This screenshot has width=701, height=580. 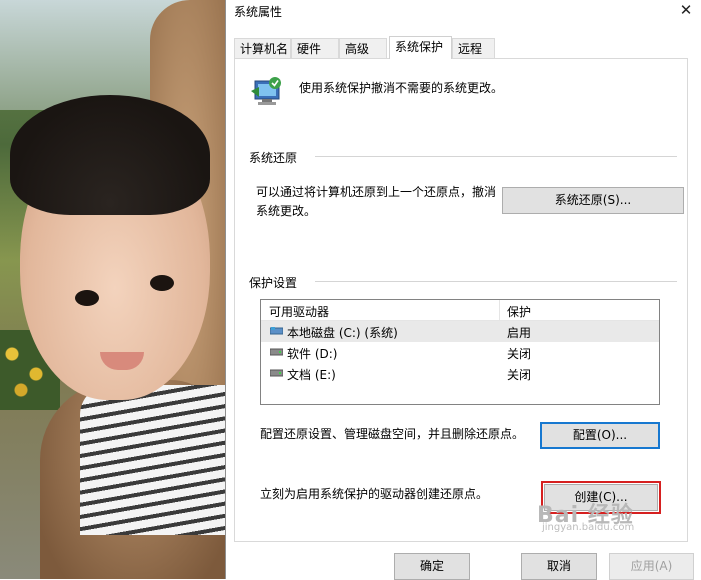 What do you see at coordinates (311, 375) in the screenshot?
I see `drive-name: 文档 (E:)` at bounding box center [311, 375].